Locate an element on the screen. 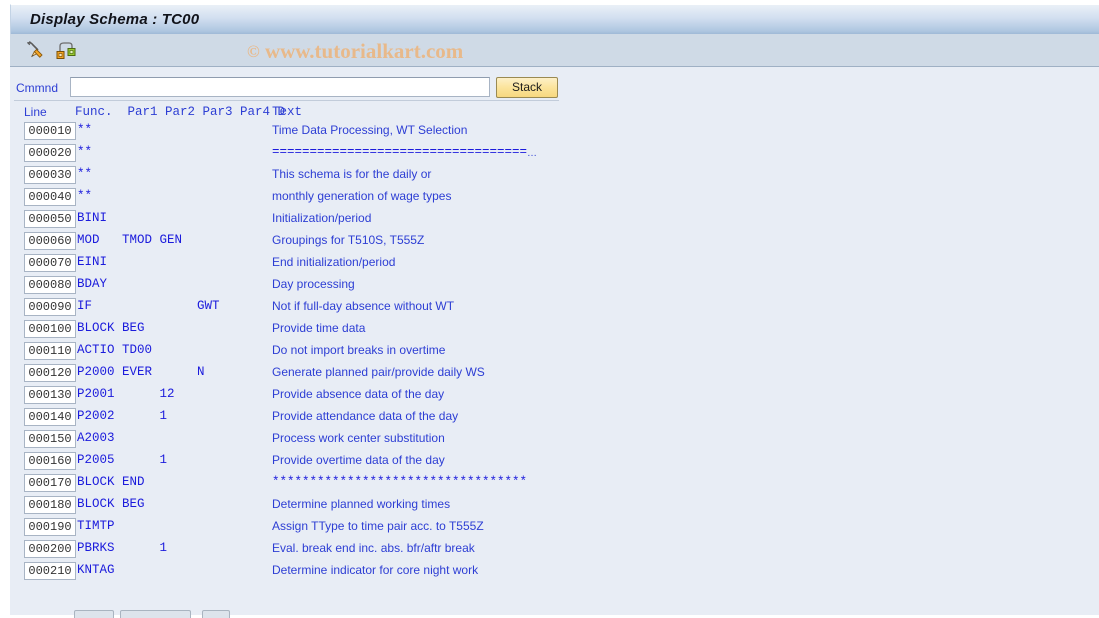 This screenshot has width=1099, height=618. table-row: MOD TMOD GEN Groupings for T510S, T555Z is located at coordinates (554, 243).